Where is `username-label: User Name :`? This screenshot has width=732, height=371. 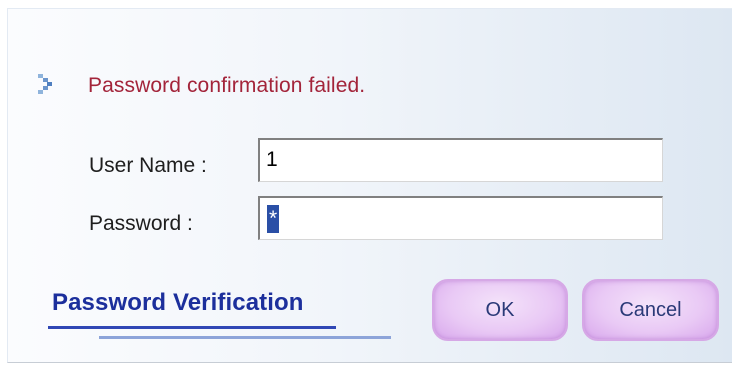 username-label: User Name : is located at coordinates (148, 165).